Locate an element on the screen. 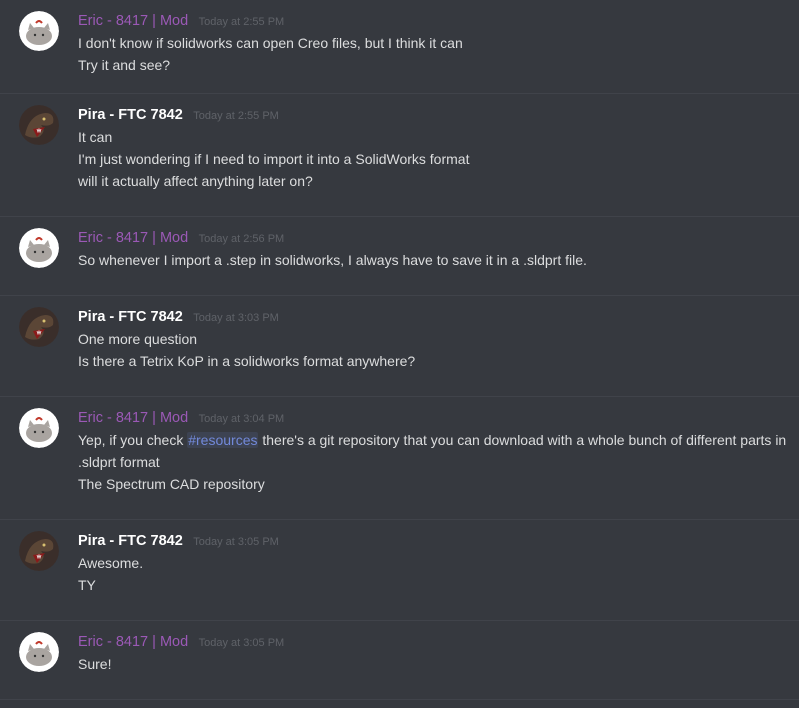  message-line: The Spectrum CAD repository is located at coordinates (171, 484).